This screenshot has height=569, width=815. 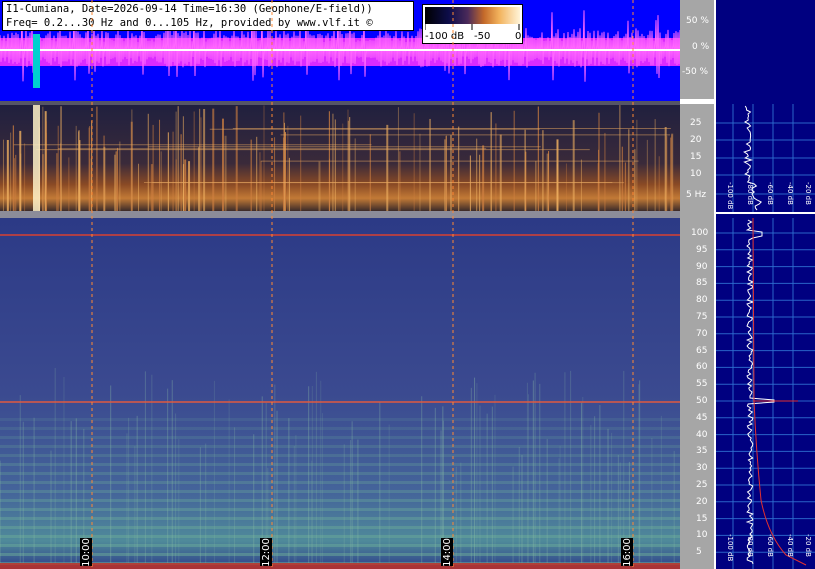 I want to click on efield-tick-45: 45, so click(x=702, y=417).